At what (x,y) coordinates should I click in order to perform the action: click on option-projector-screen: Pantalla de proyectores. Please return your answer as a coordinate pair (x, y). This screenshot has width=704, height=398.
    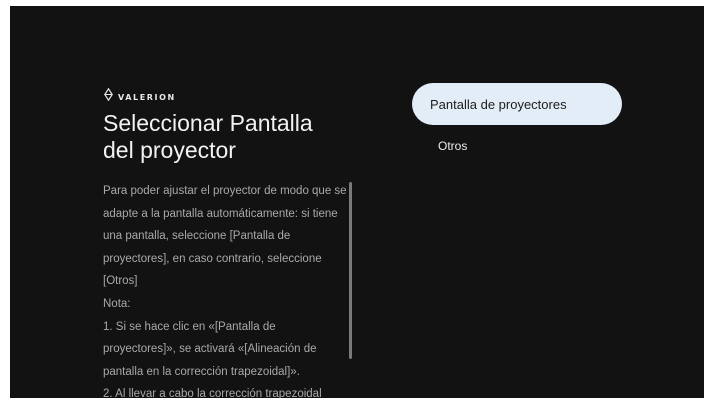
    Looking at the image, I should click on (517, 104).